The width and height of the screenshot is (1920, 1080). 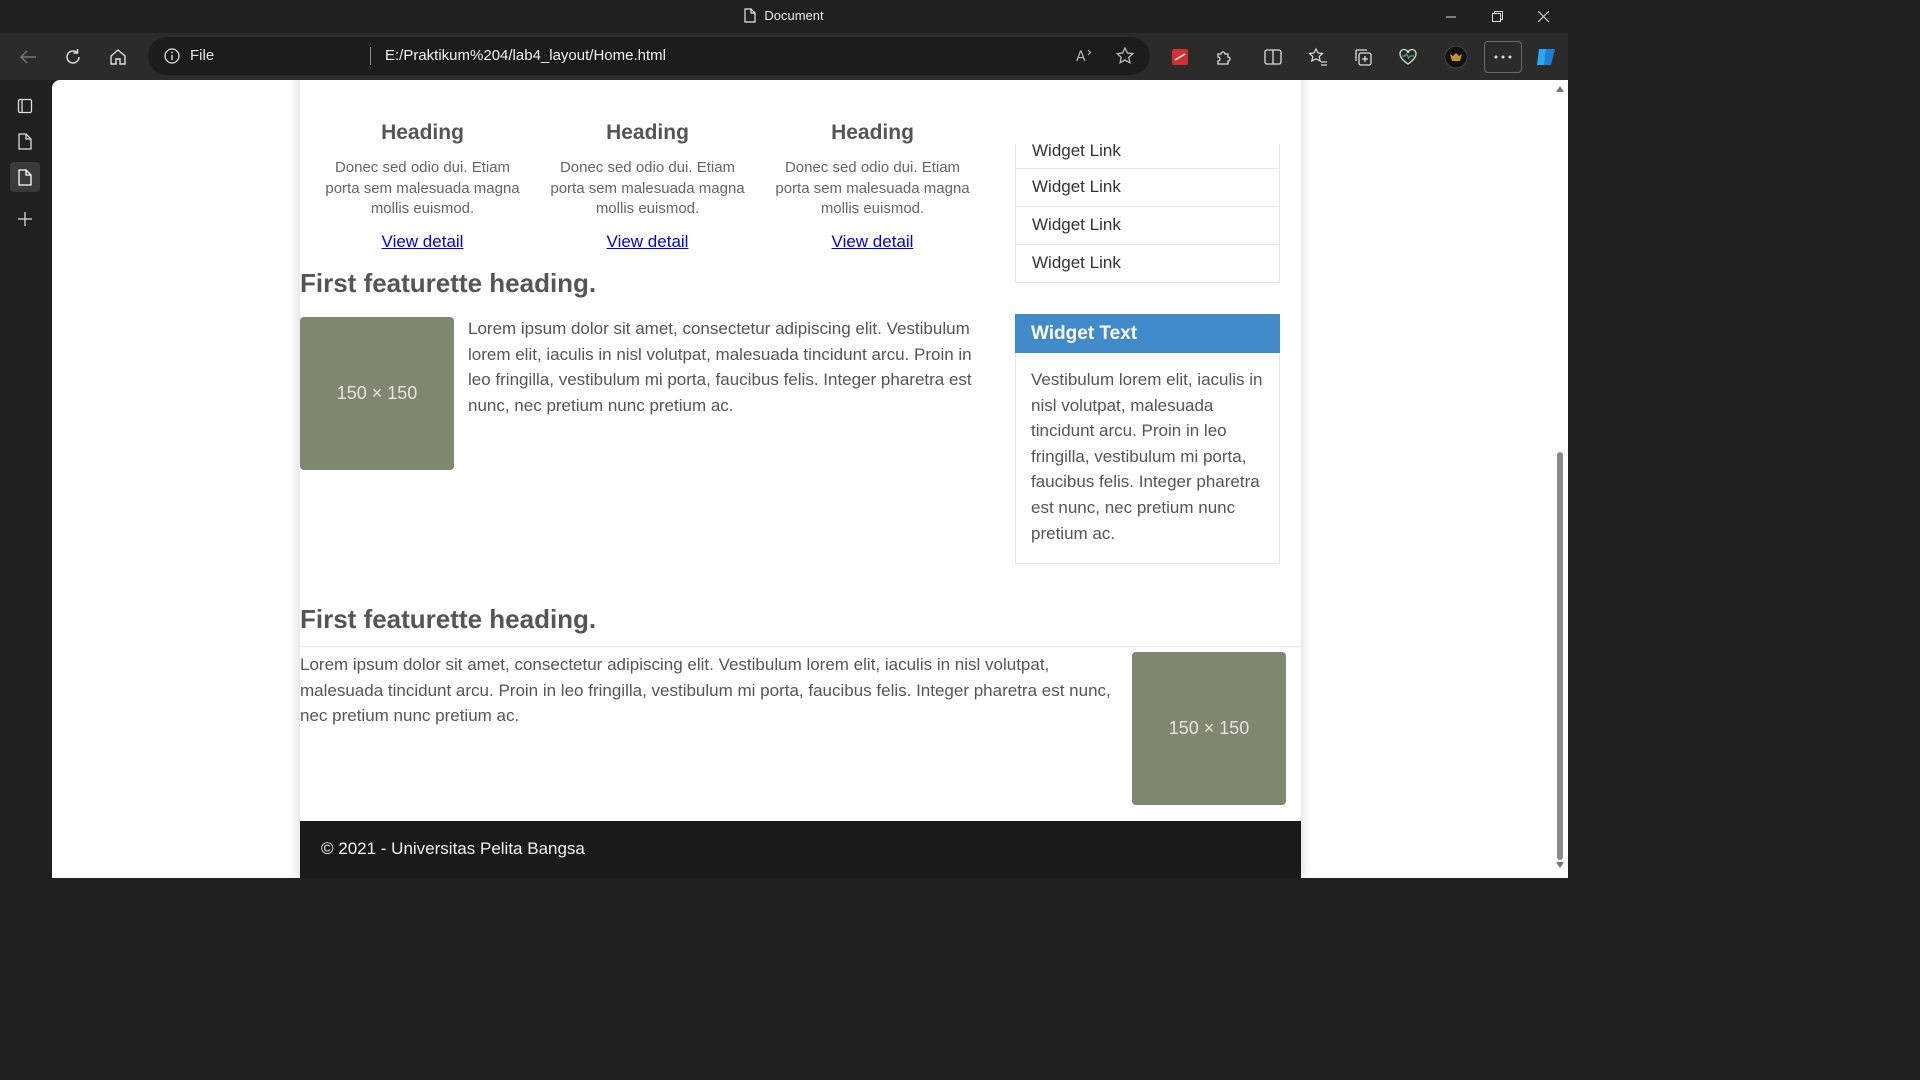 I want to click on back-button, so click(x=28, y=57).